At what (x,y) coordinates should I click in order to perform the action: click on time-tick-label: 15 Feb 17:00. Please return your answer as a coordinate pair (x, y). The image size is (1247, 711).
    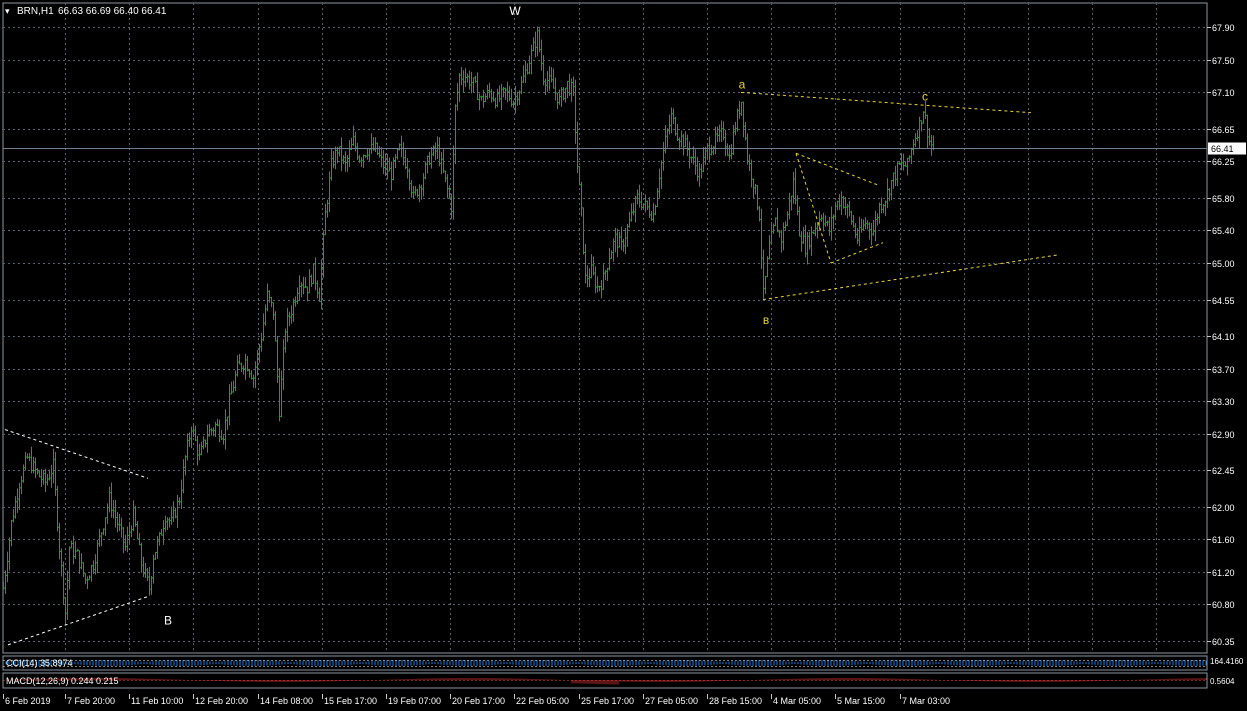
    Looking at the image, I should click on (350, 701).